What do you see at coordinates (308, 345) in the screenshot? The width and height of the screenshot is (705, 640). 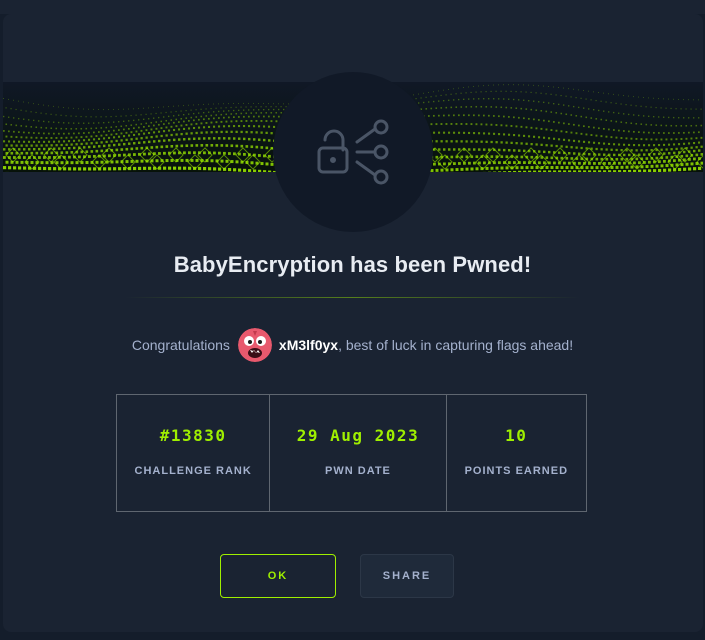 I see `username: xM3lf0yx` at bounding box center [308, 345].